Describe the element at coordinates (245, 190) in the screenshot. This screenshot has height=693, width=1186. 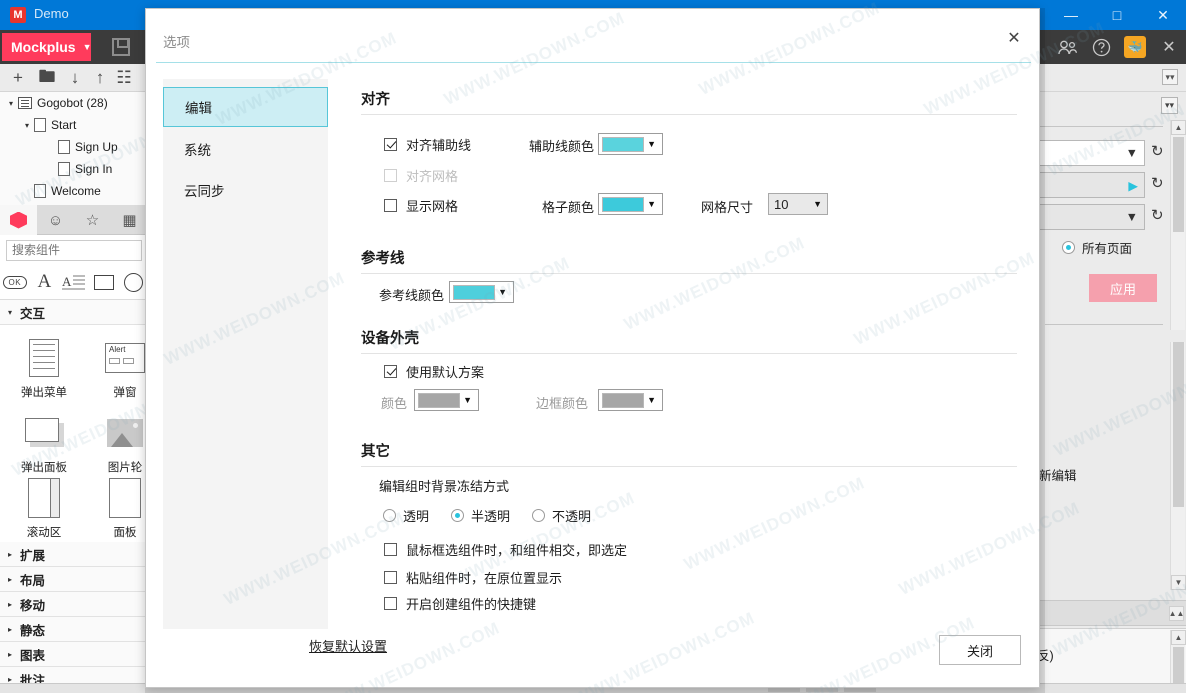
I see `nav-item-cloud-sync: 云同步` at that location.